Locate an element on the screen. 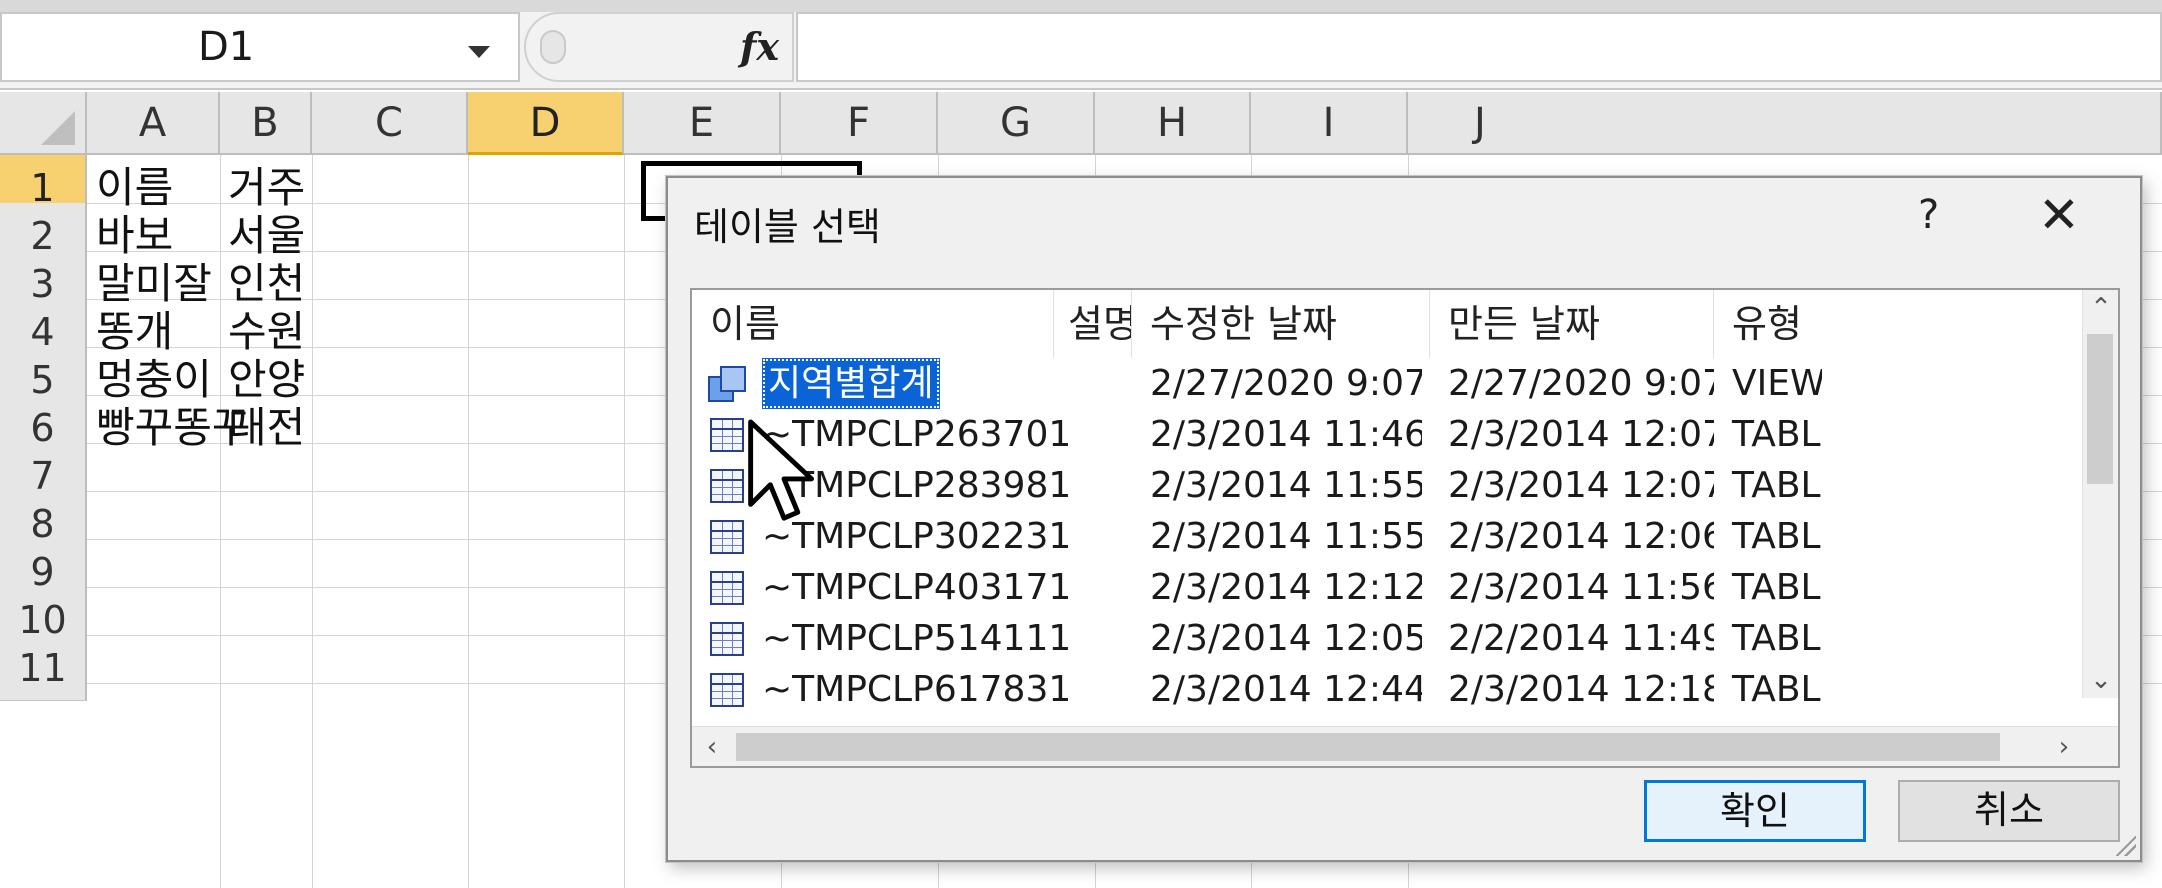  help-button: ? is located at coordinates (1928, 215).